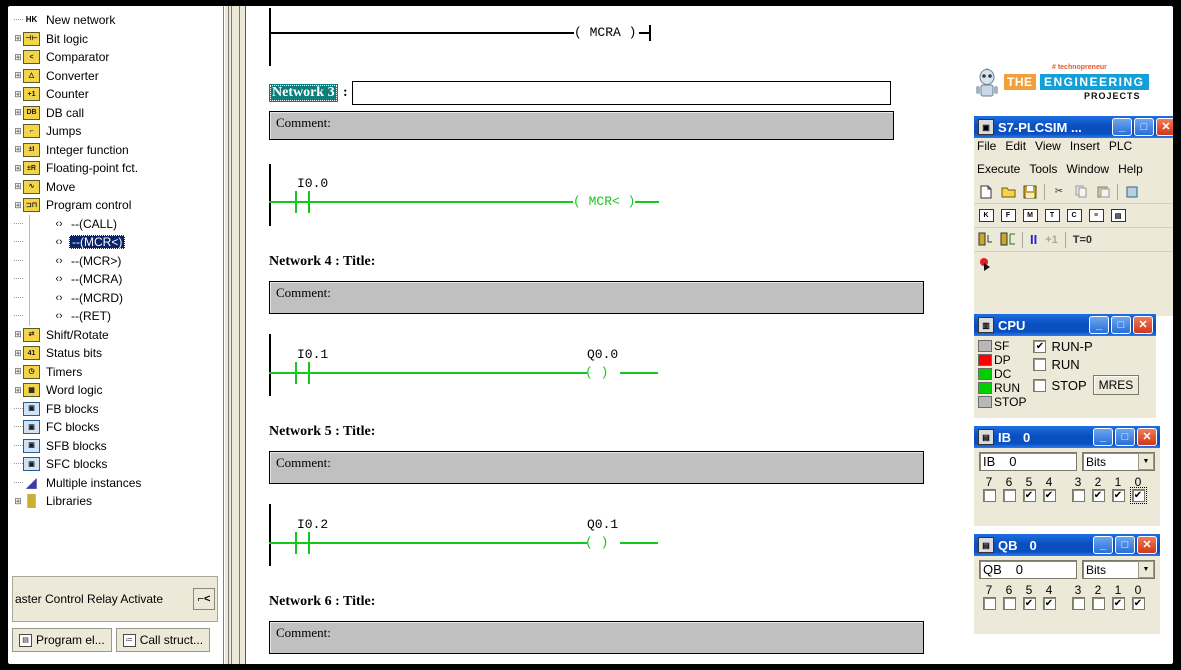  I want to click on tree-item-ret: ‹› --(RET), so click(115, 316).